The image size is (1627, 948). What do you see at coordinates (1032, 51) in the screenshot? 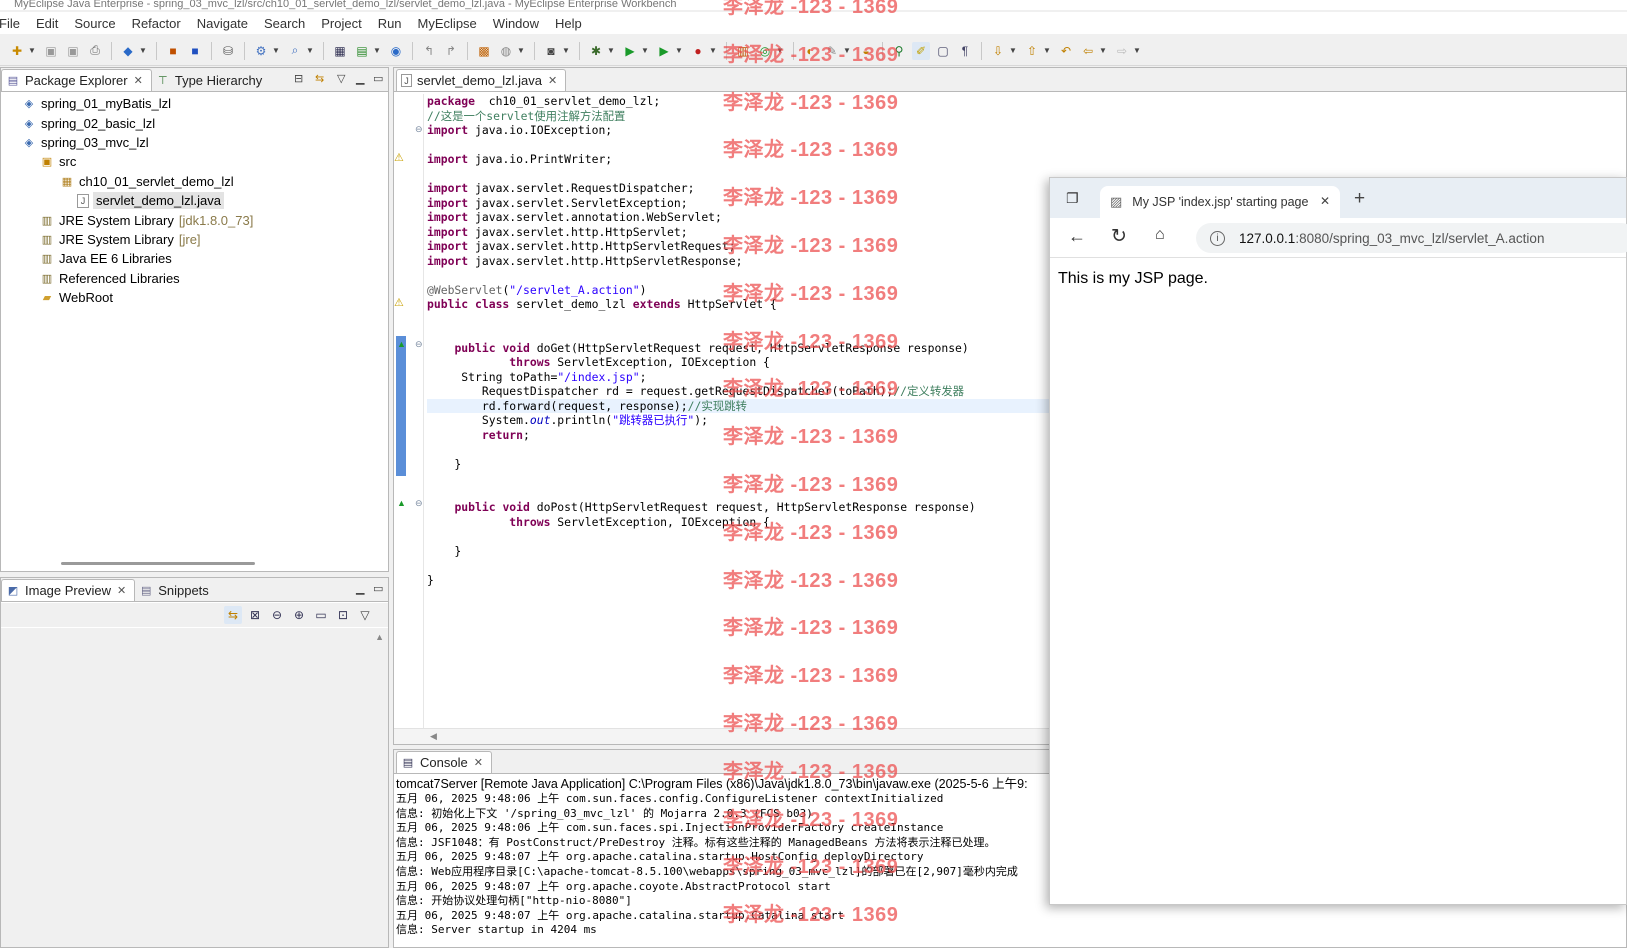
I see `previous-annotation-icon: ⇧` at bounding box center [1032, 51].